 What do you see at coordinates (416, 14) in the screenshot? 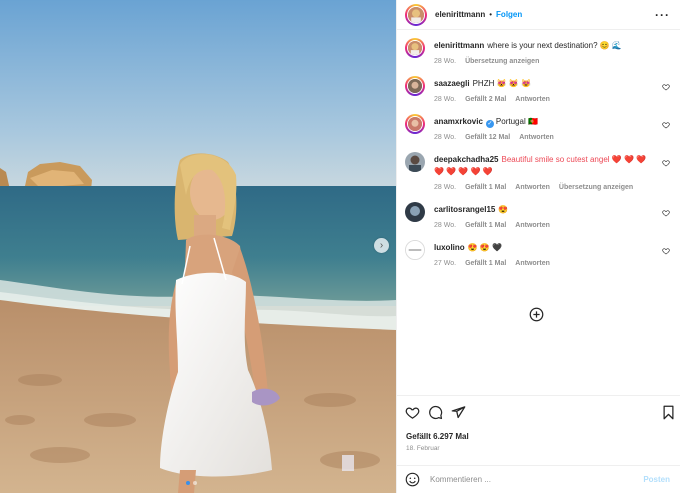
I see `author-avatar` at bounding box center [416, 14].